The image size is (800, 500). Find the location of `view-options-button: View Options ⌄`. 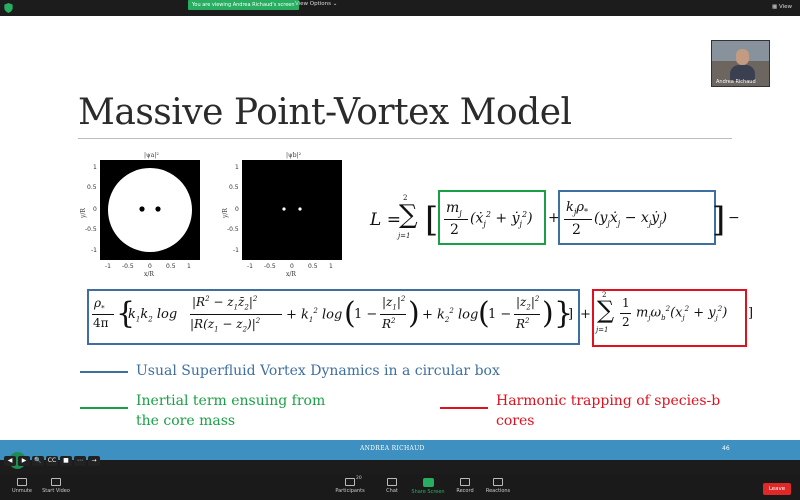

view-options-button: View Options ⌄ is located at coordinates (316, 4).